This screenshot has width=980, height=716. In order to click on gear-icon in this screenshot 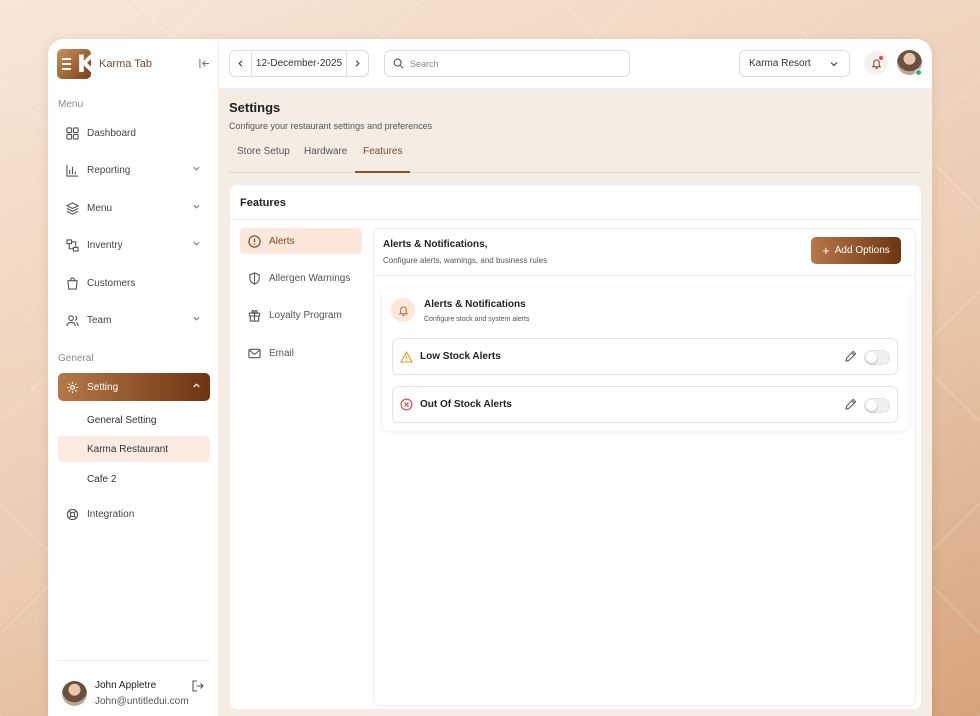, I will do `click(72, 387)`.